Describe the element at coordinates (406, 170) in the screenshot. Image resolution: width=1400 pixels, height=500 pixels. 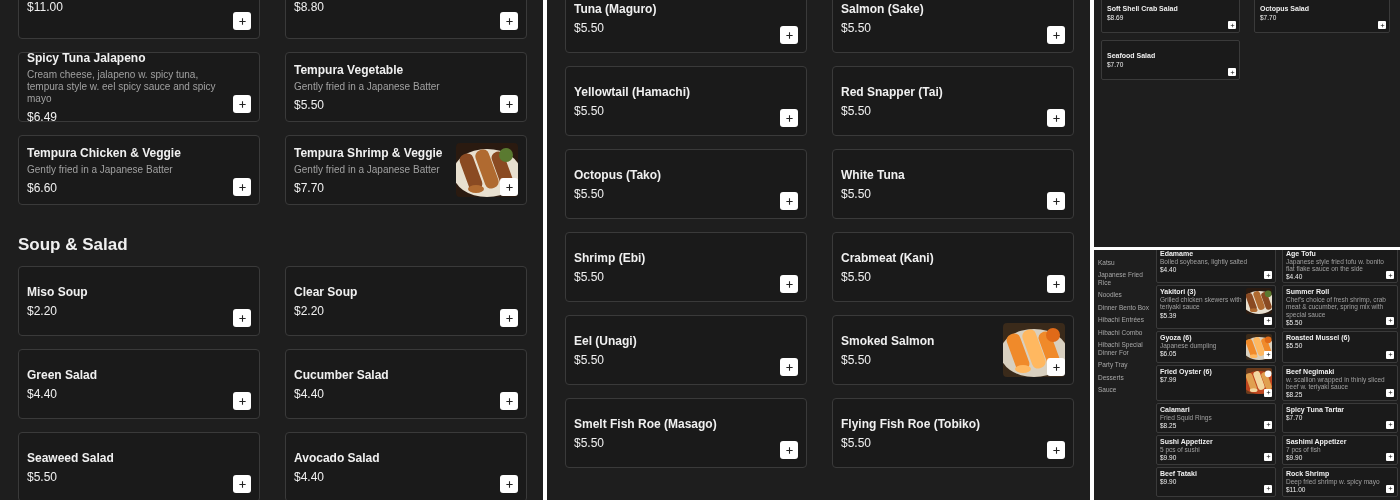
I see `menu-item-card: Tempura Shrimp & Veggie Gently fried in a Japanese Batter $7.70` at that location.